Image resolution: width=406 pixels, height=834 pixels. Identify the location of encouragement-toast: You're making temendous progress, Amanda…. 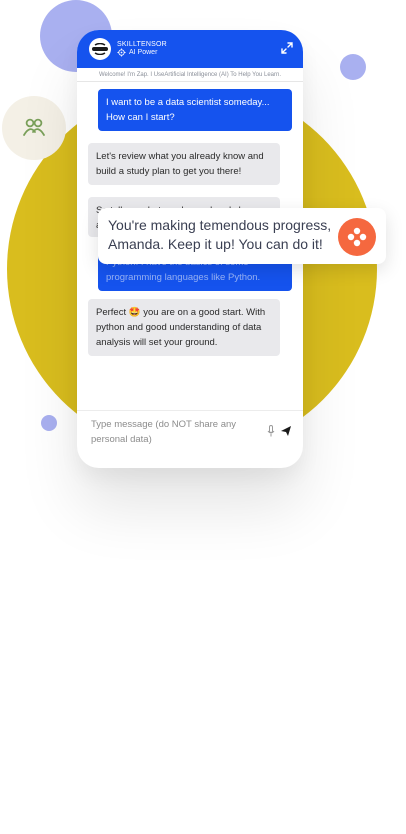
(242, 236).